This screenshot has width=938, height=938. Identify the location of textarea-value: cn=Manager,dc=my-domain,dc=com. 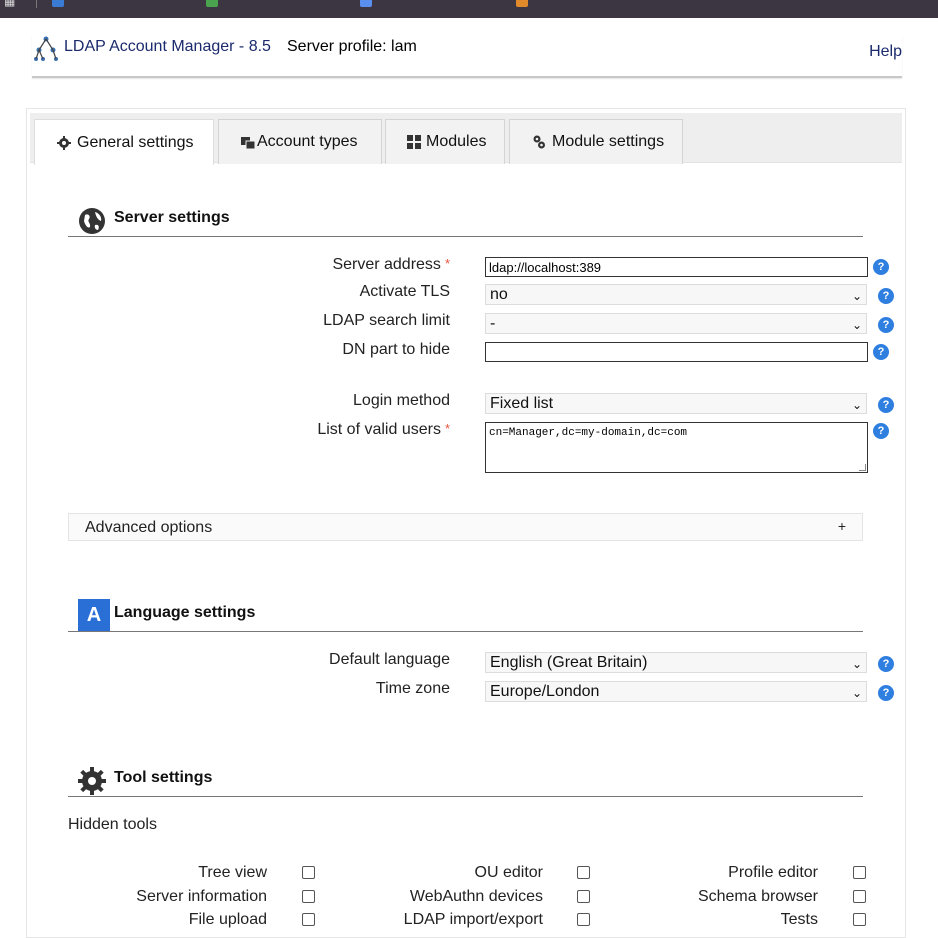
(588, 433).